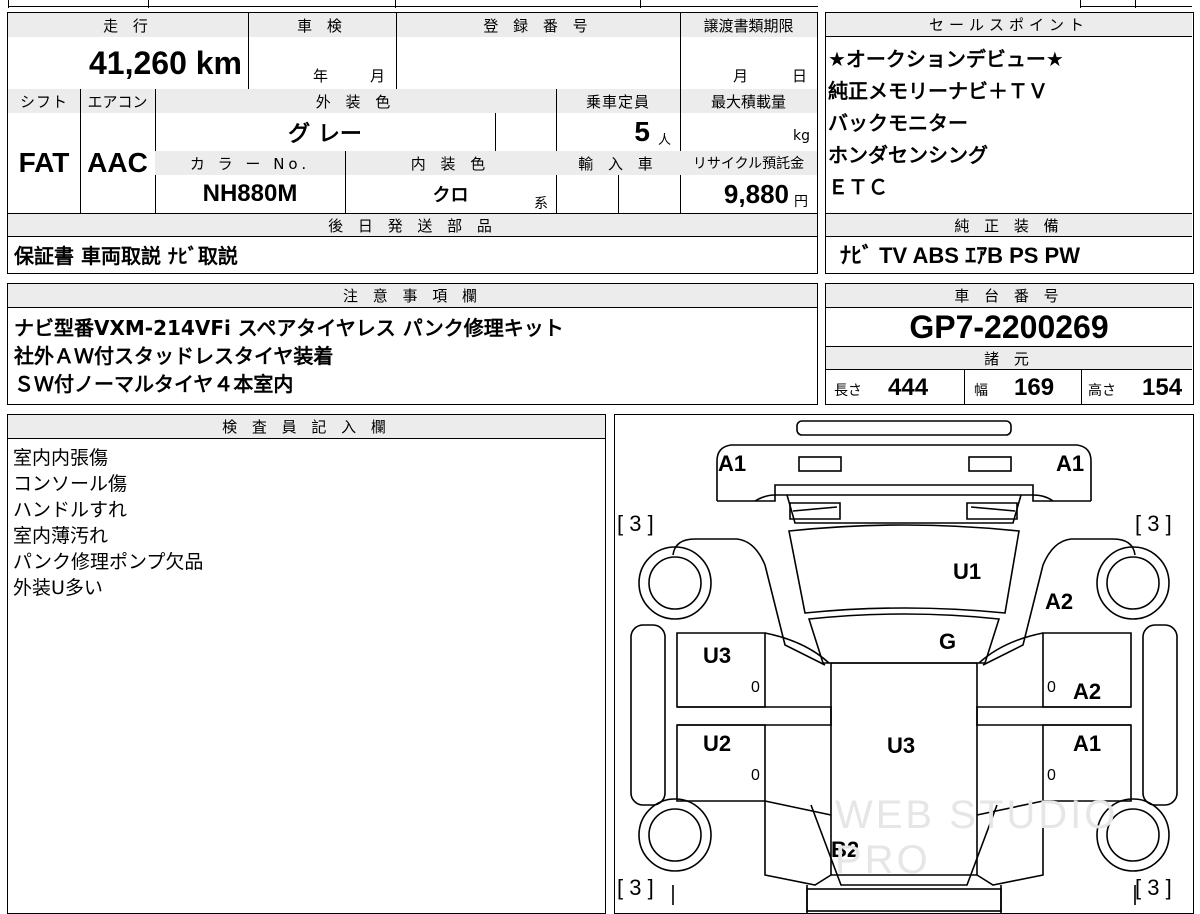 The height and width of the screenshot is (914, 1200). What do you see at coordinates (756, 193) in the screenshot?
I see `recycle-value: 9,880` at bounding box center [756, 193].